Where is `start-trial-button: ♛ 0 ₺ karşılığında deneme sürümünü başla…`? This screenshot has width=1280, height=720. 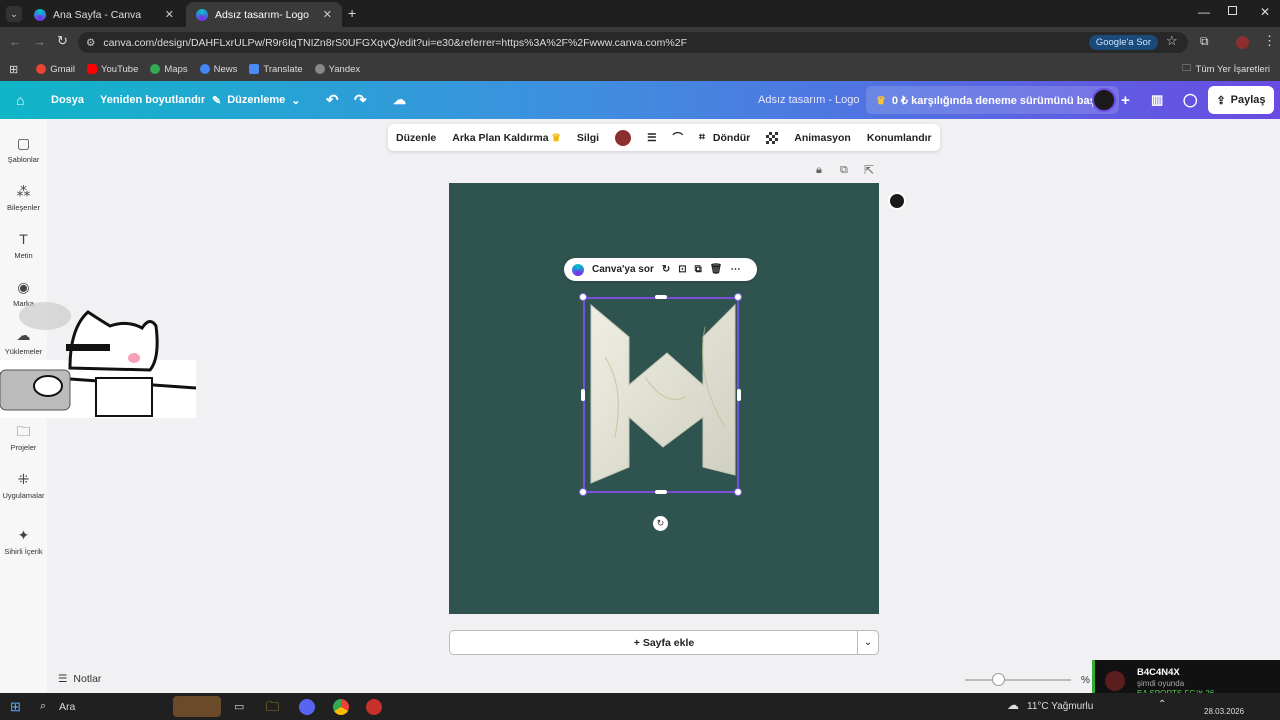 start-trial-button: ♛ 0 ₺ karşılığında deneme sürümünü başla… is located at coordinates (992, 100).